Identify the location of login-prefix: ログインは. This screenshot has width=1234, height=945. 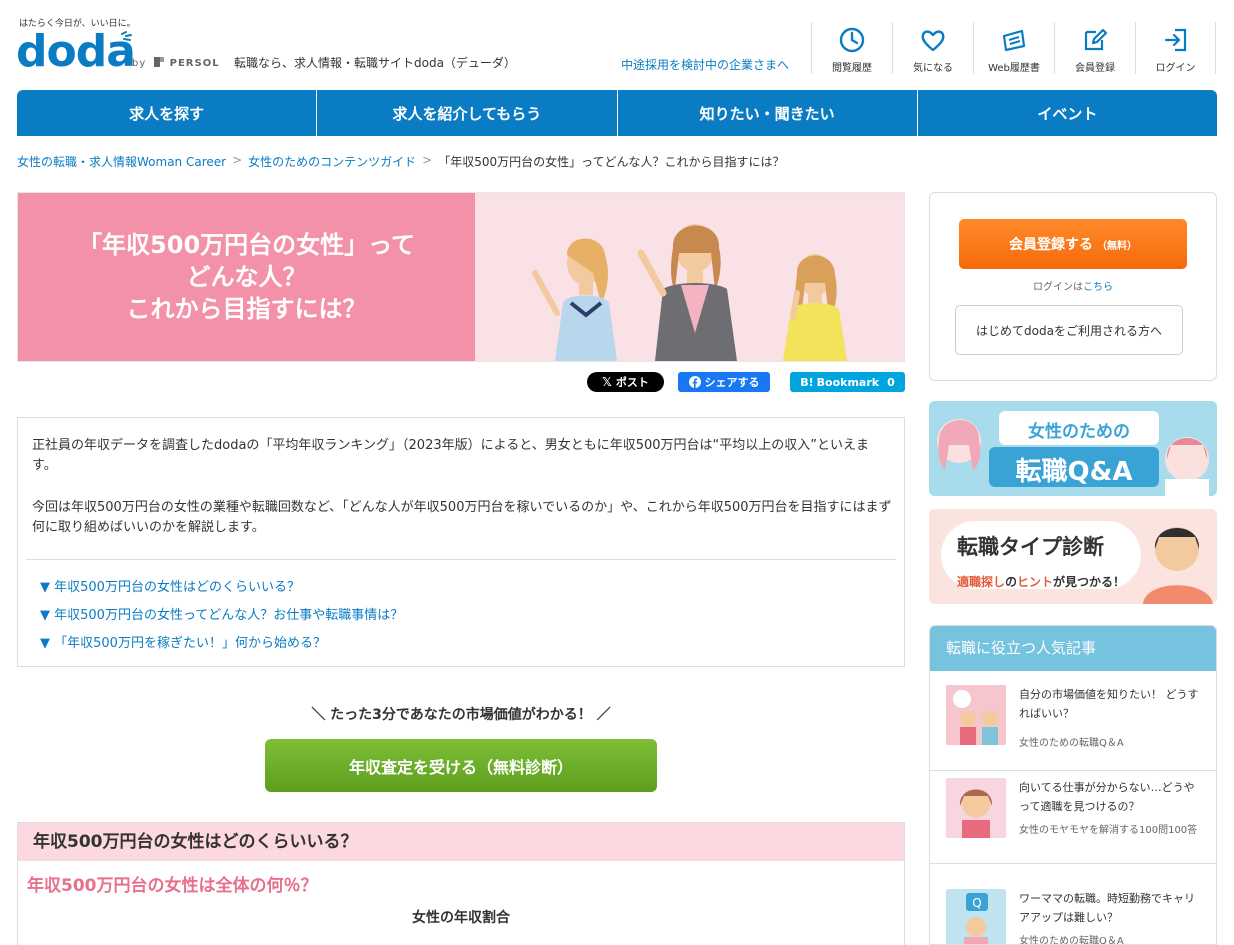
(1058, 287).